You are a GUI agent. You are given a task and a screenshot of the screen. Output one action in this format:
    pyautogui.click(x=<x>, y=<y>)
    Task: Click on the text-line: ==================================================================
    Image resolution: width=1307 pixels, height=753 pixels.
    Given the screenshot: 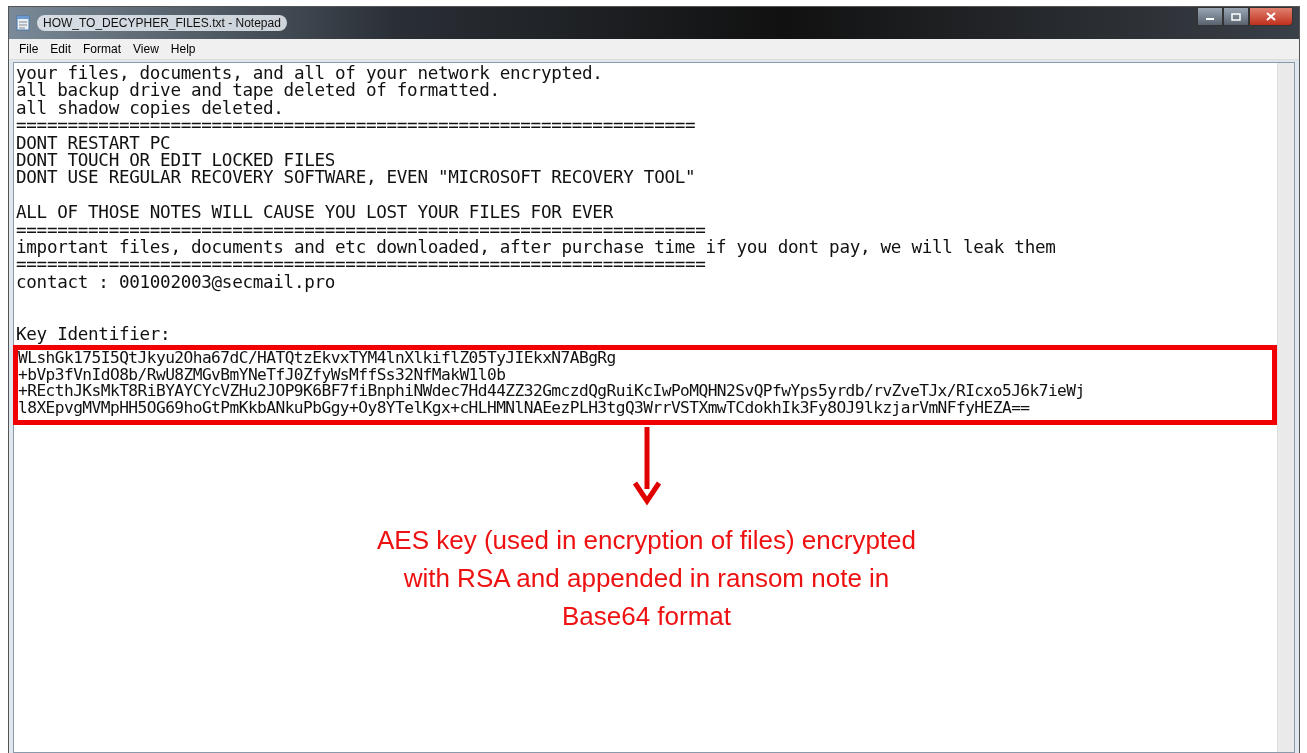 What is the action you would take?
    pyautogui.click(x=356, y=126)
    